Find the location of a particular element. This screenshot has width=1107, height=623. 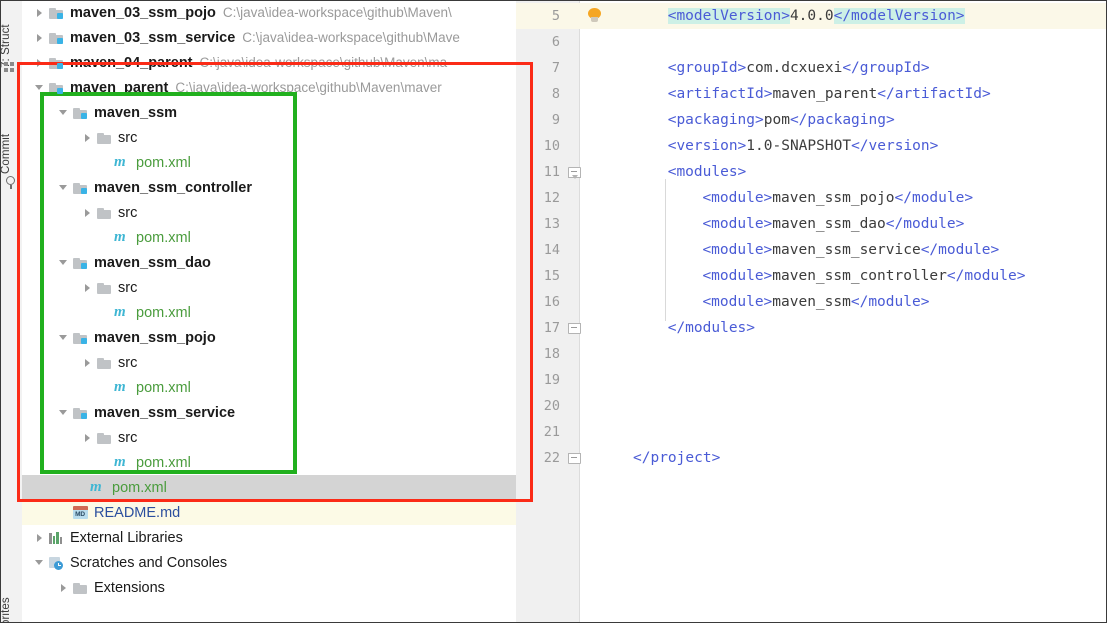

tool-window-button-commit: Commit is located at coordinates (11, 139).